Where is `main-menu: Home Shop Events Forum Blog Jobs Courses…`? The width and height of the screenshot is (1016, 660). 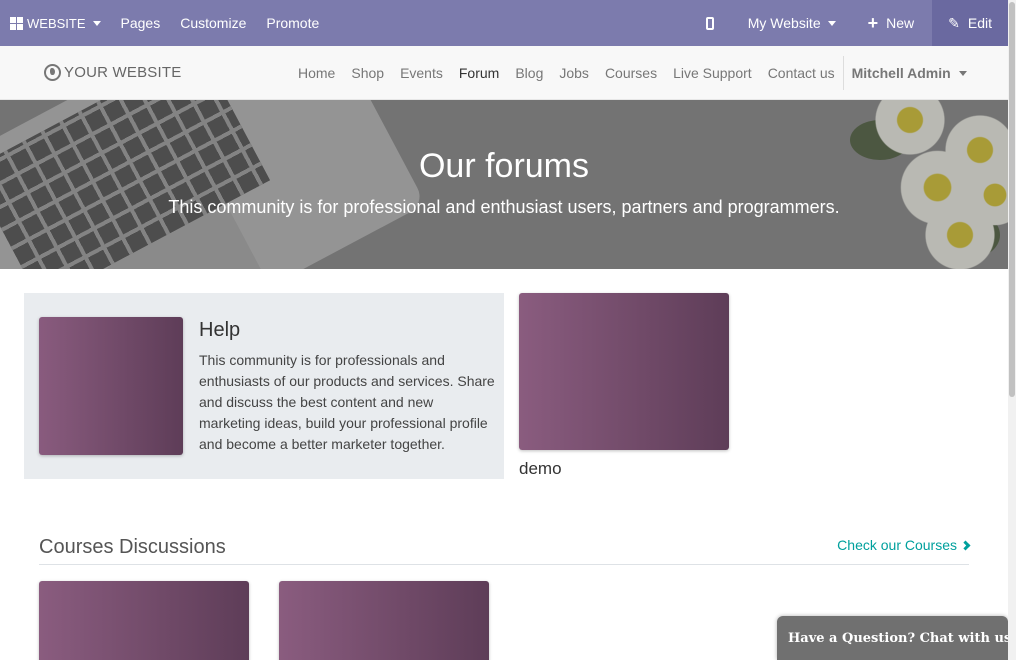
main-menu: Home Shop Events Forum Blog Jobs Courses… is located at coordinates (632, 73).